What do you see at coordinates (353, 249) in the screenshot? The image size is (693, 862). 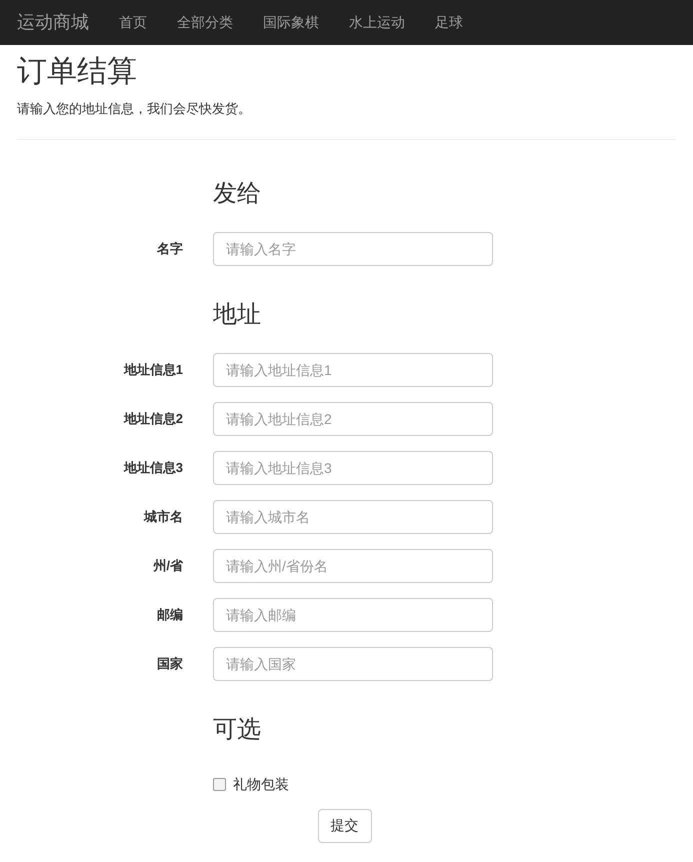 I see `text-field: 请输入名字` at bounding box center [353, 249].